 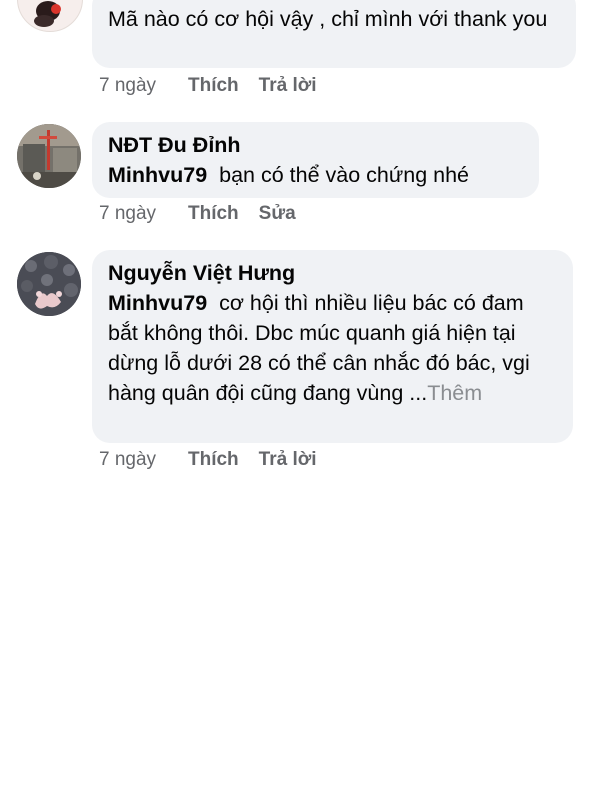 What do you see at coordinates (344, 175) in the screenshot?
I see `comment-text: bạn có thể vào chứng nhé` at bounding box center [344, 175].